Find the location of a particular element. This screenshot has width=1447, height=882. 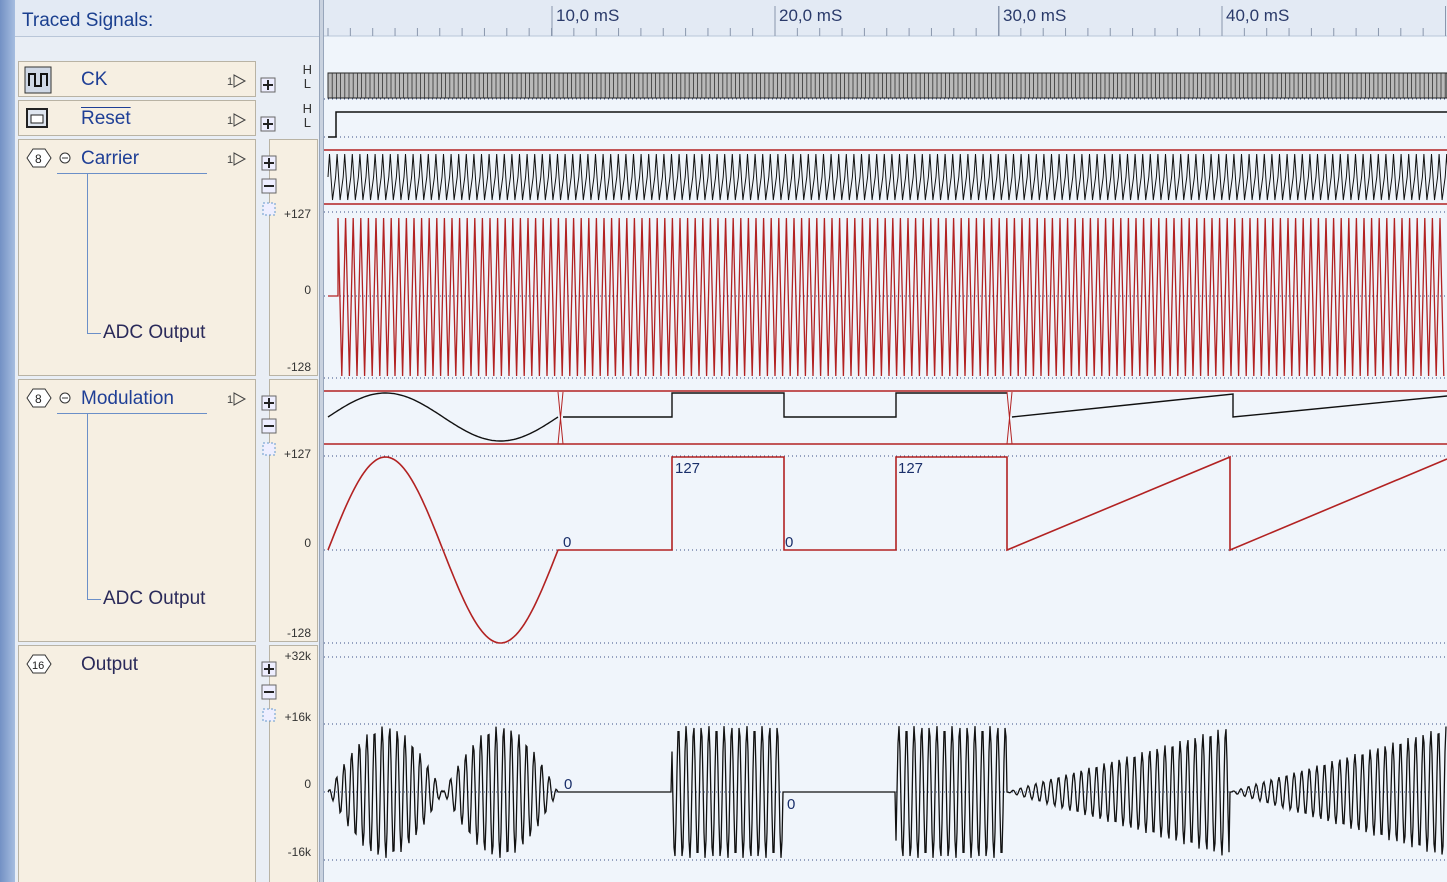

modulation-child-adc-output: ADC Output is located at coordinates (154, 599).